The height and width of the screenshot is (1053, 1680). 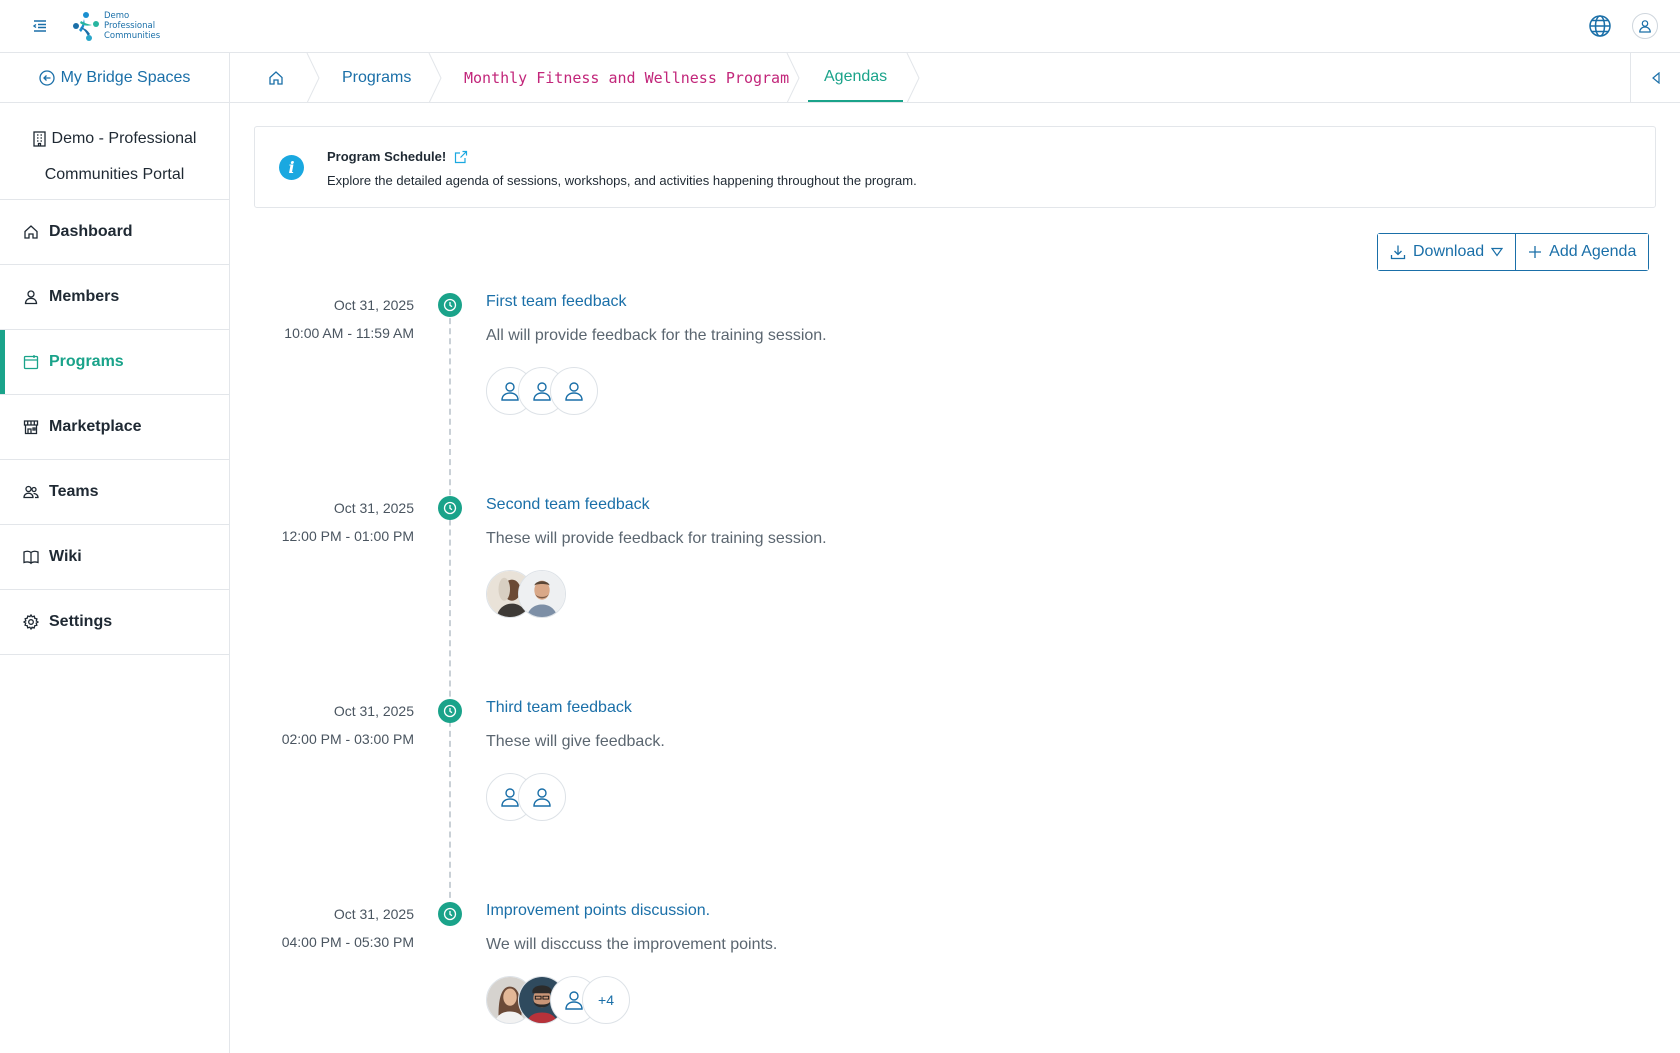 I want to click on brand-logo: Demo Professional Communities, so click(x=115, y=26).